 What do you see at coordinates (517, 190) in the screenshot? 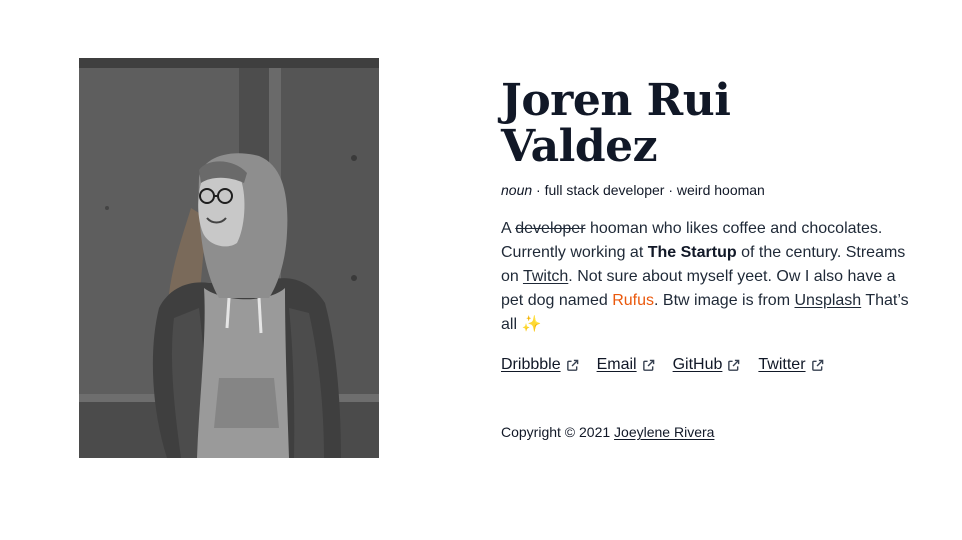
I see `part-of-speech: noun` at bounding box center [517, 190].